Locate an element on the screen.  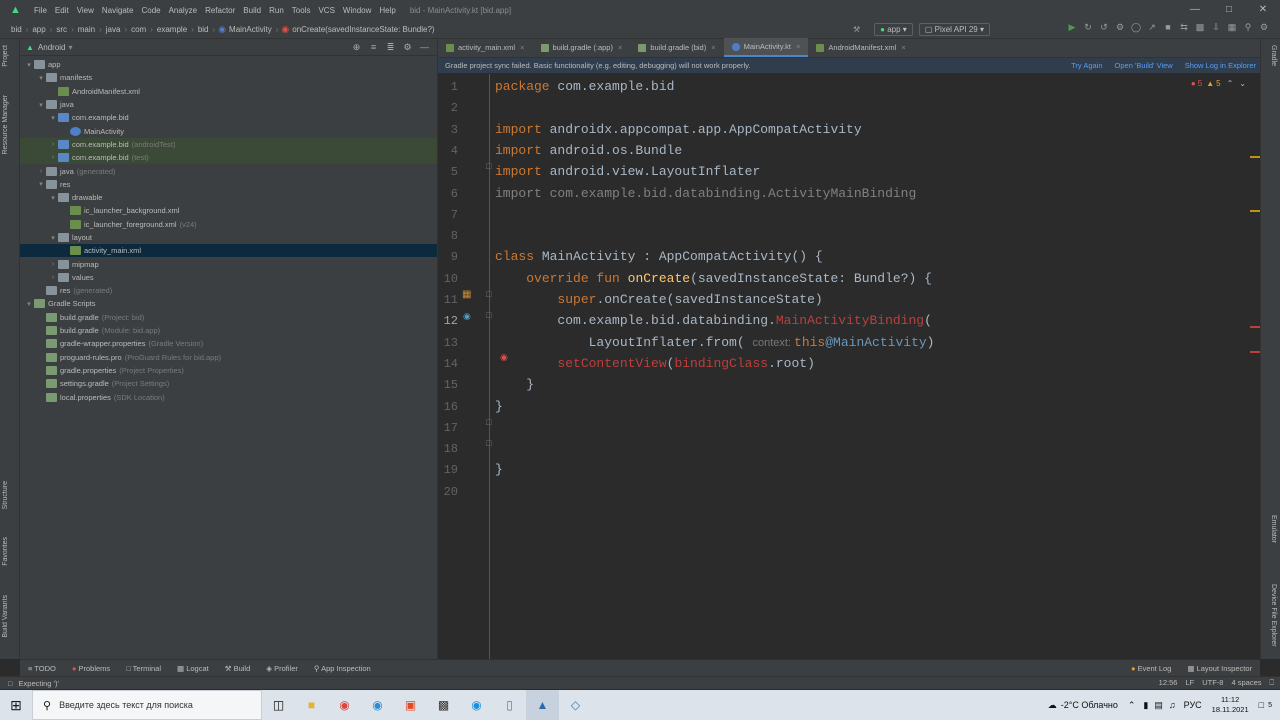
tree-item: ▾ manifests is located at coordinates (228, 77).